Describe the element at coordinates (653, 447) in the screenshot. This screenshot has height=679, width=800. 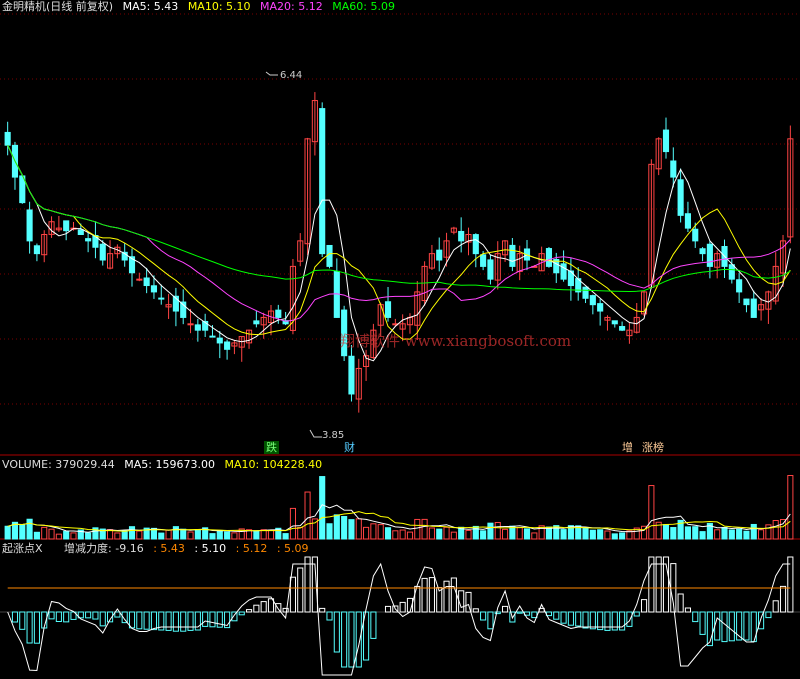
I see `event-tag-4: 涨榜` at that location.